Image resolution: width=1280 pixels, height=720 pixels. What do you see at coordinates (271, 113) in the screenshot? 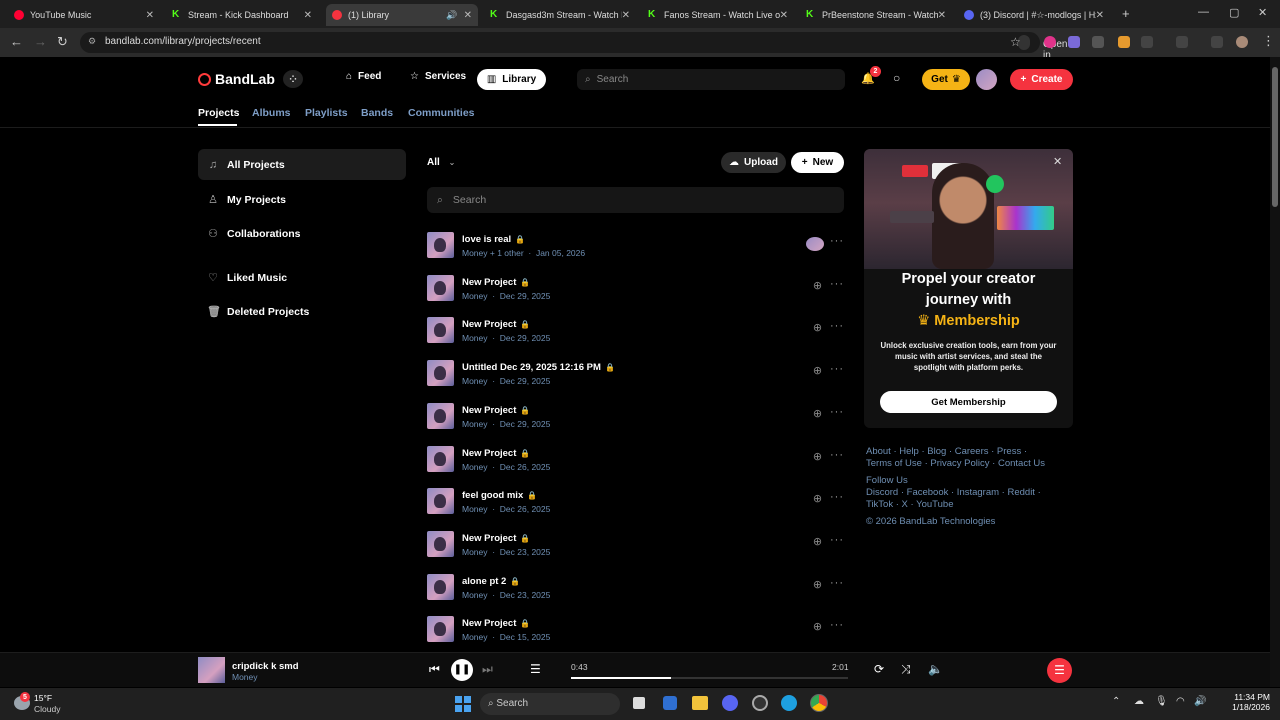
I see `subnav-albums: Albums` at bounding box center [271, 113].